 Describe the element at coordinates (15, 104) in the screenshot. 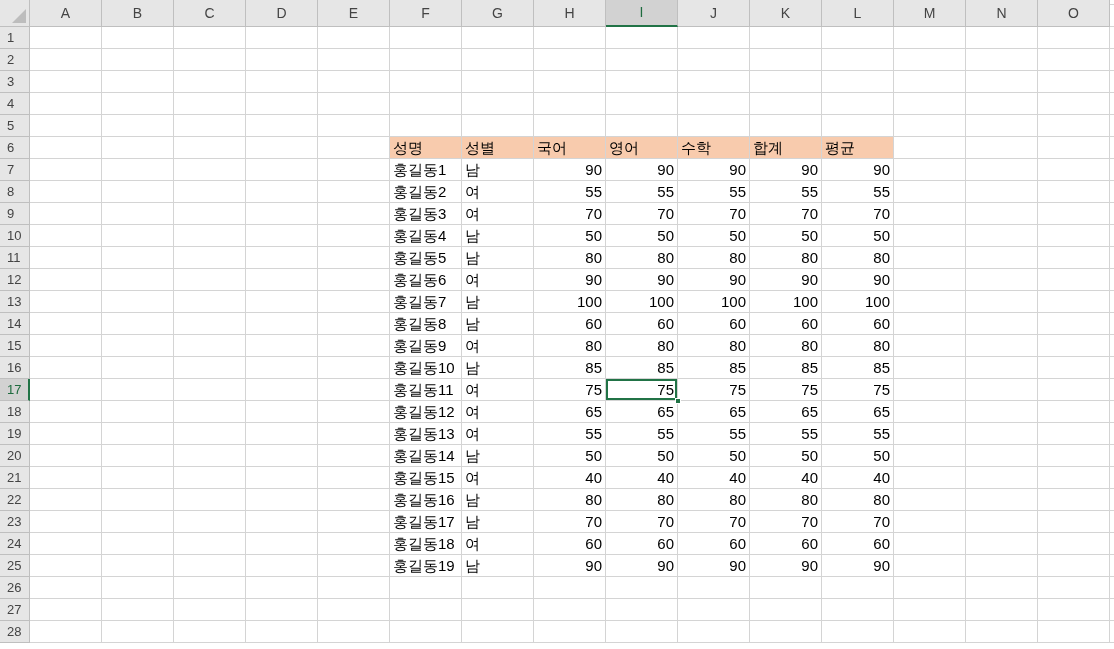

I see `row-header: 4` at that location.